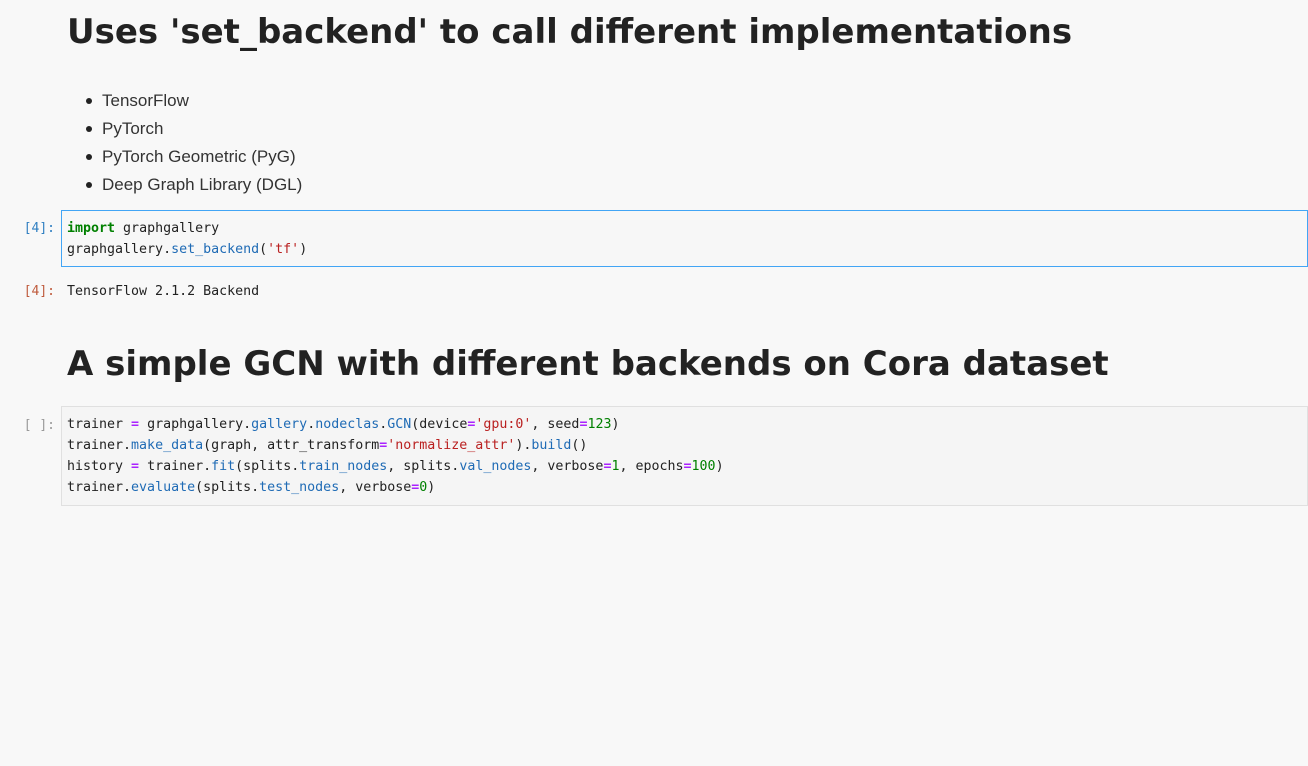  I want to click on code-token: evaluate, so click(163, 487).